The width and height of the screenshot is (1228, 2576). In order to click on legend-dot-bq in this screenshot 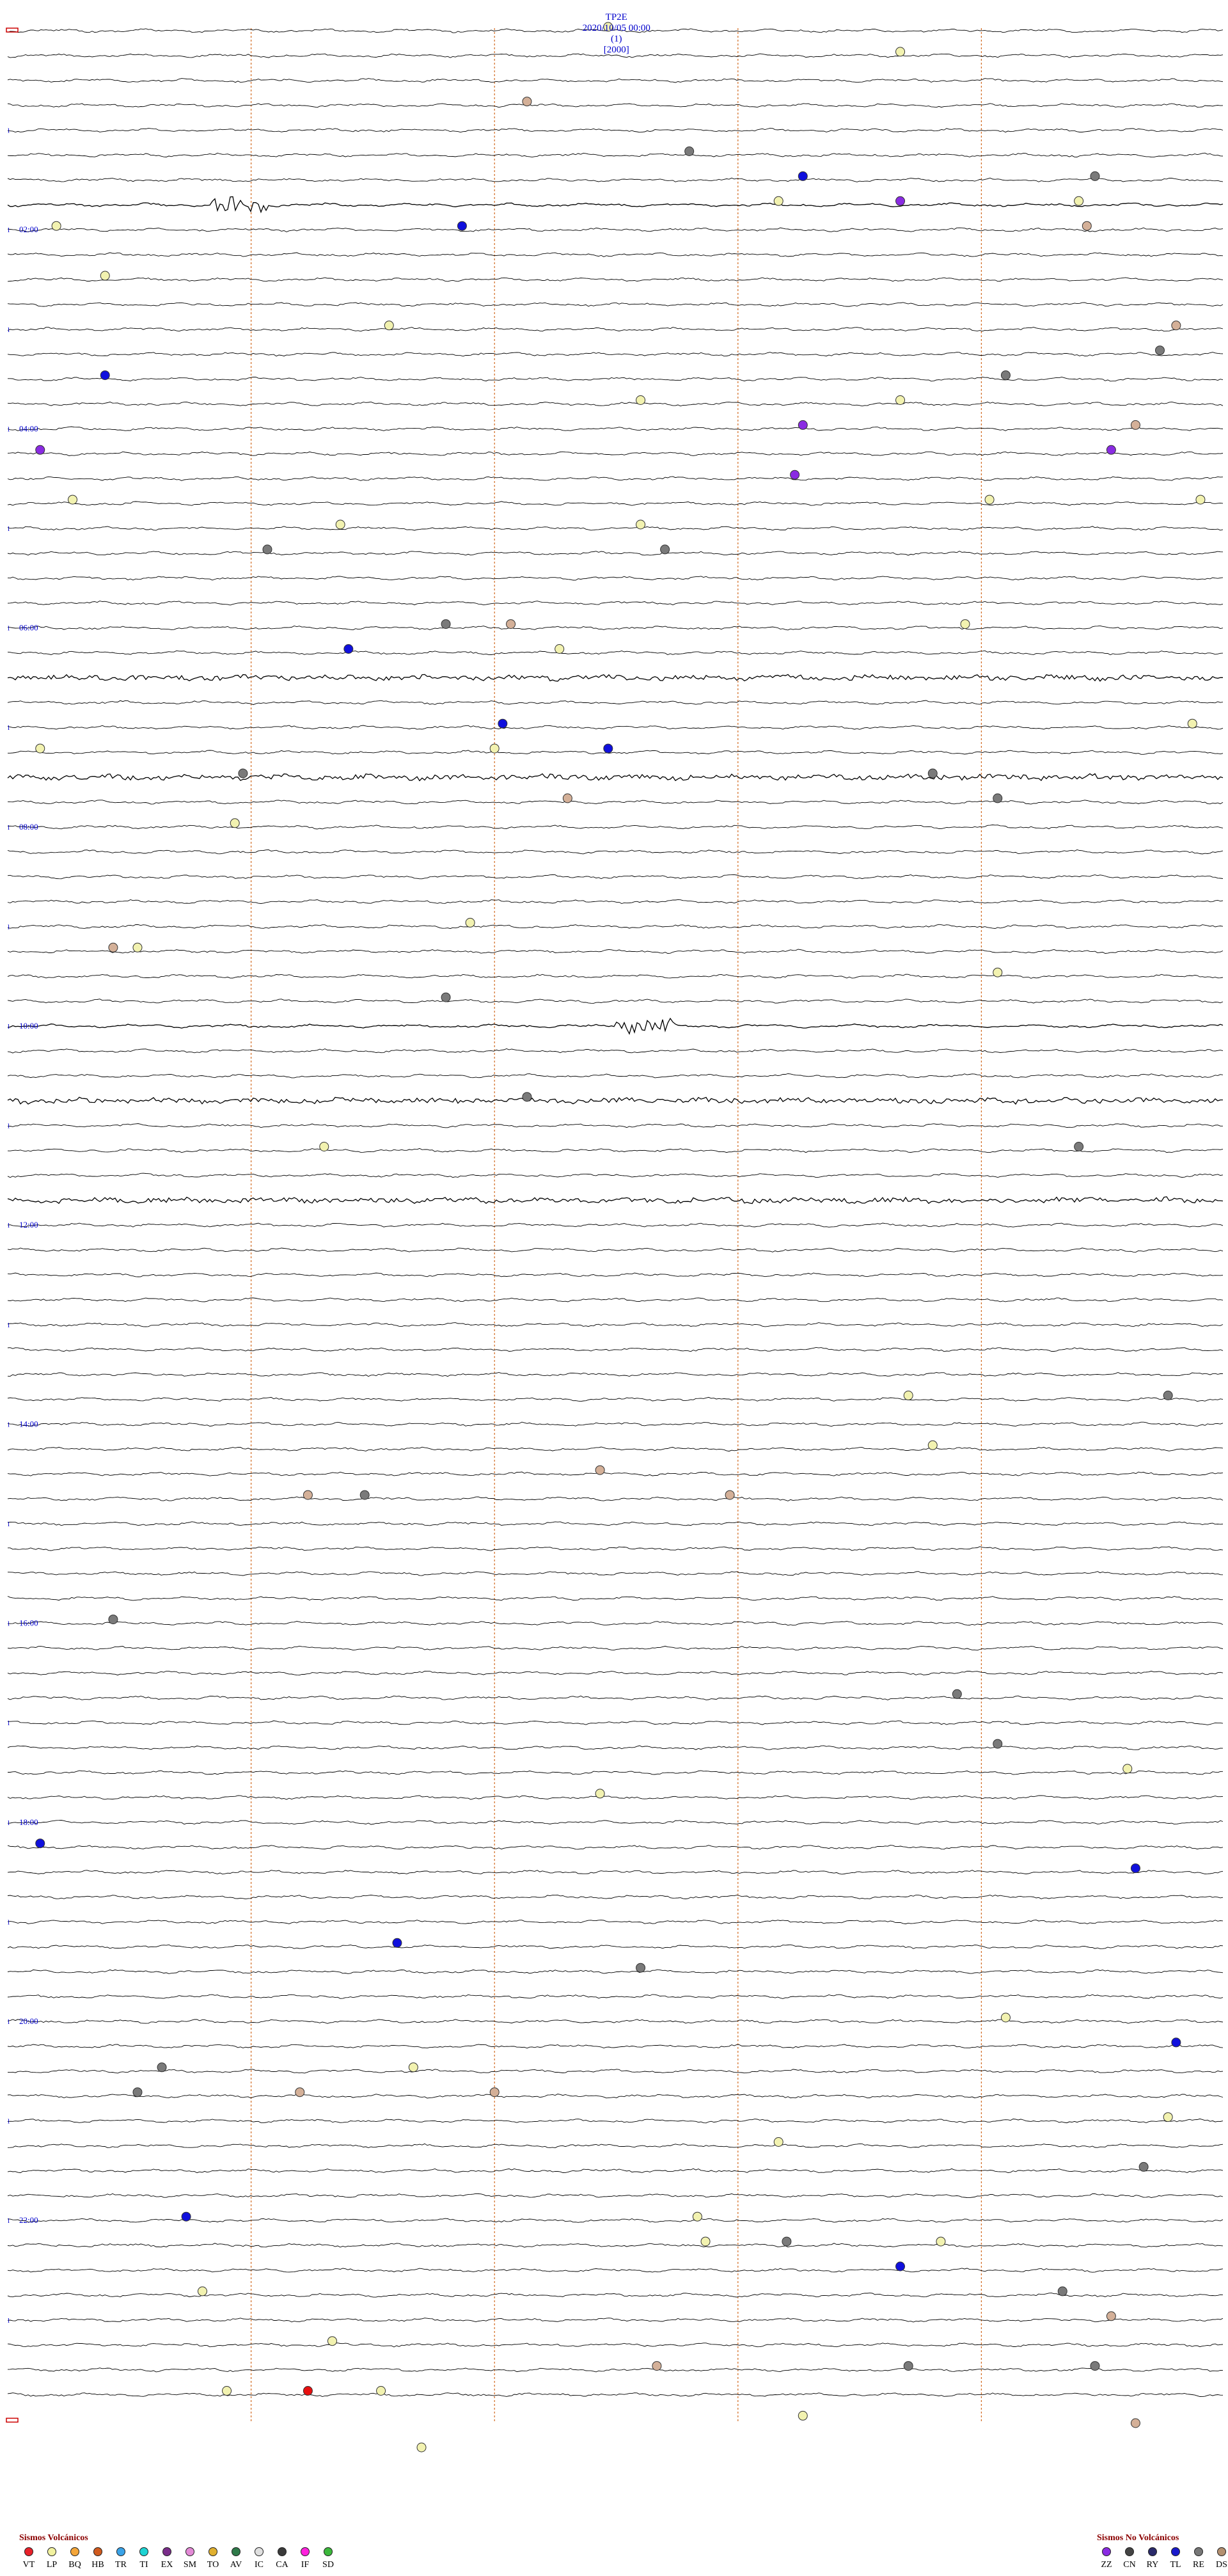, I will do `click(74, 2551)`.